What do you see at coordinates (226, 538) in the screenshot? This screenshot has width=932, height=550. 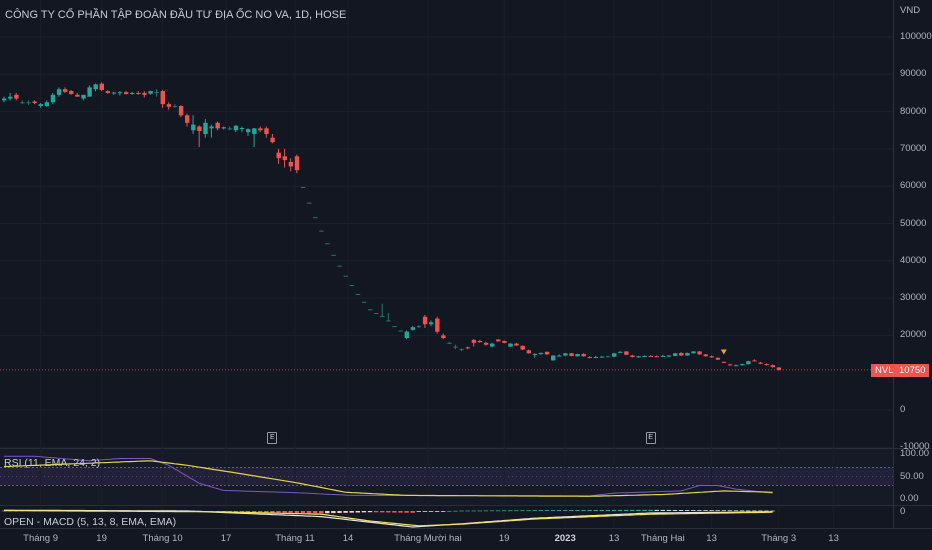 I see `time-label: 17` at bounding box center [226, 538].